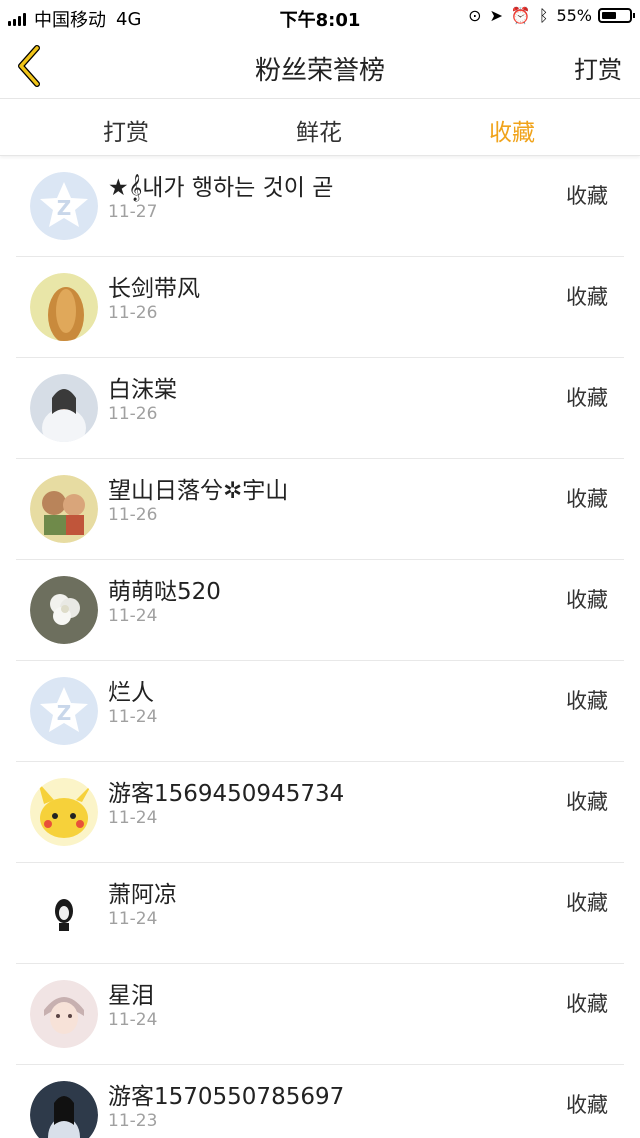 This screenshot has height=1138, width=640. What do you see at coordinates (131, 693) in the screenshot?
I see `fan-name: 烂人` at bounding box center [131, 693].